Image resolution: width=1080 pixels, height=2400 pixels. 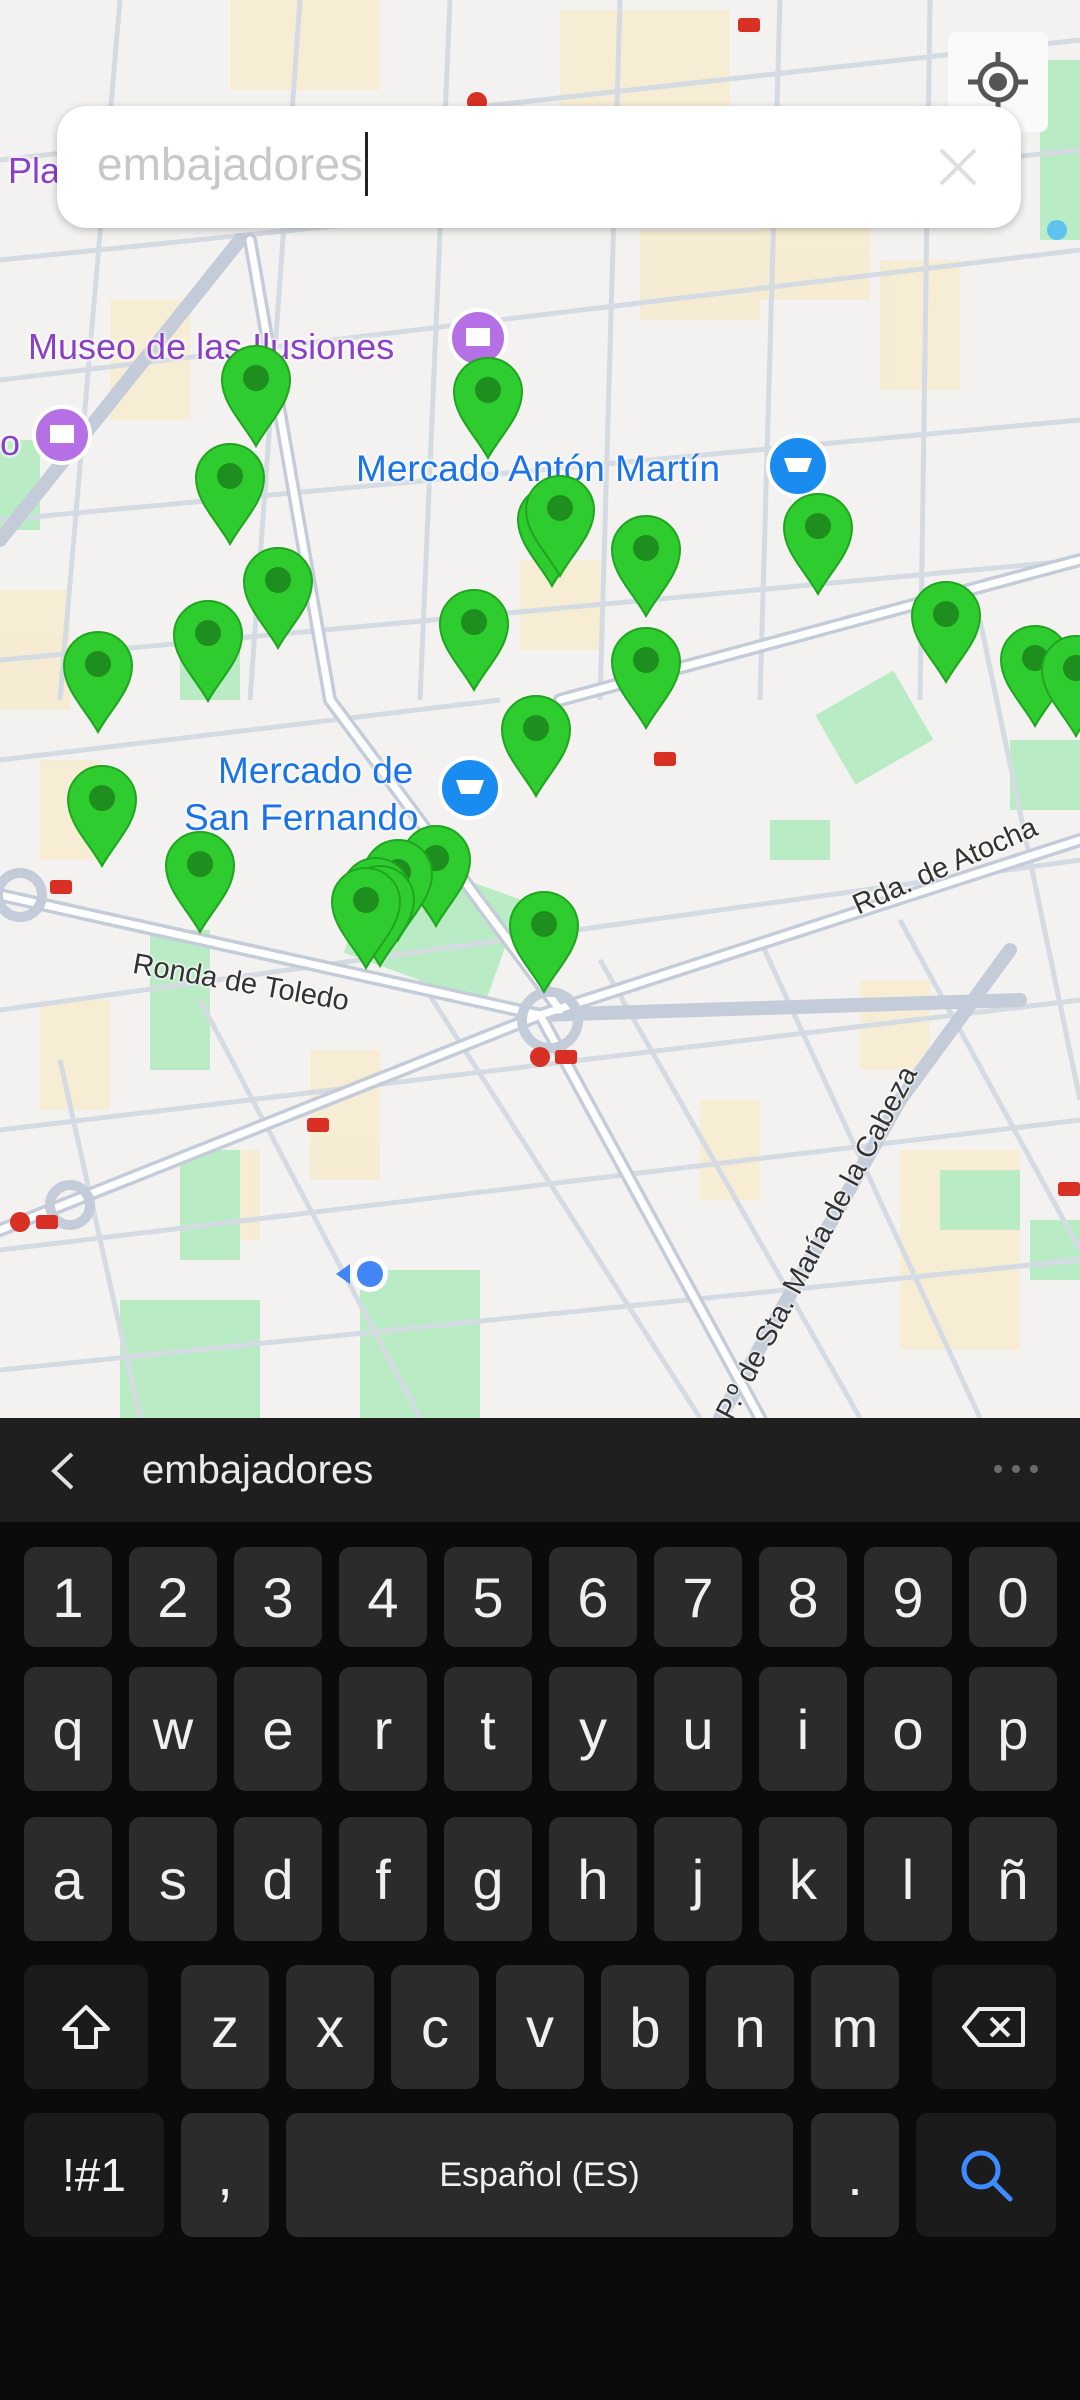 I want to click on key-9: 9, so click(x=908, y=1597).